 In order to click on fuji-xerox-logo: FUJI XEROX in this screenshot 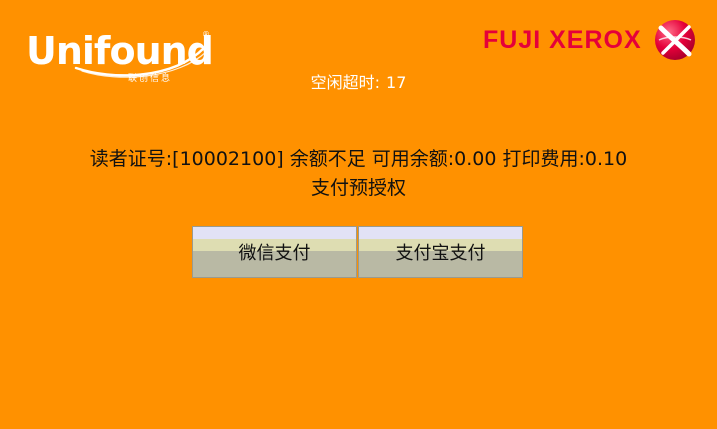, I will do `click(591, 40)`.